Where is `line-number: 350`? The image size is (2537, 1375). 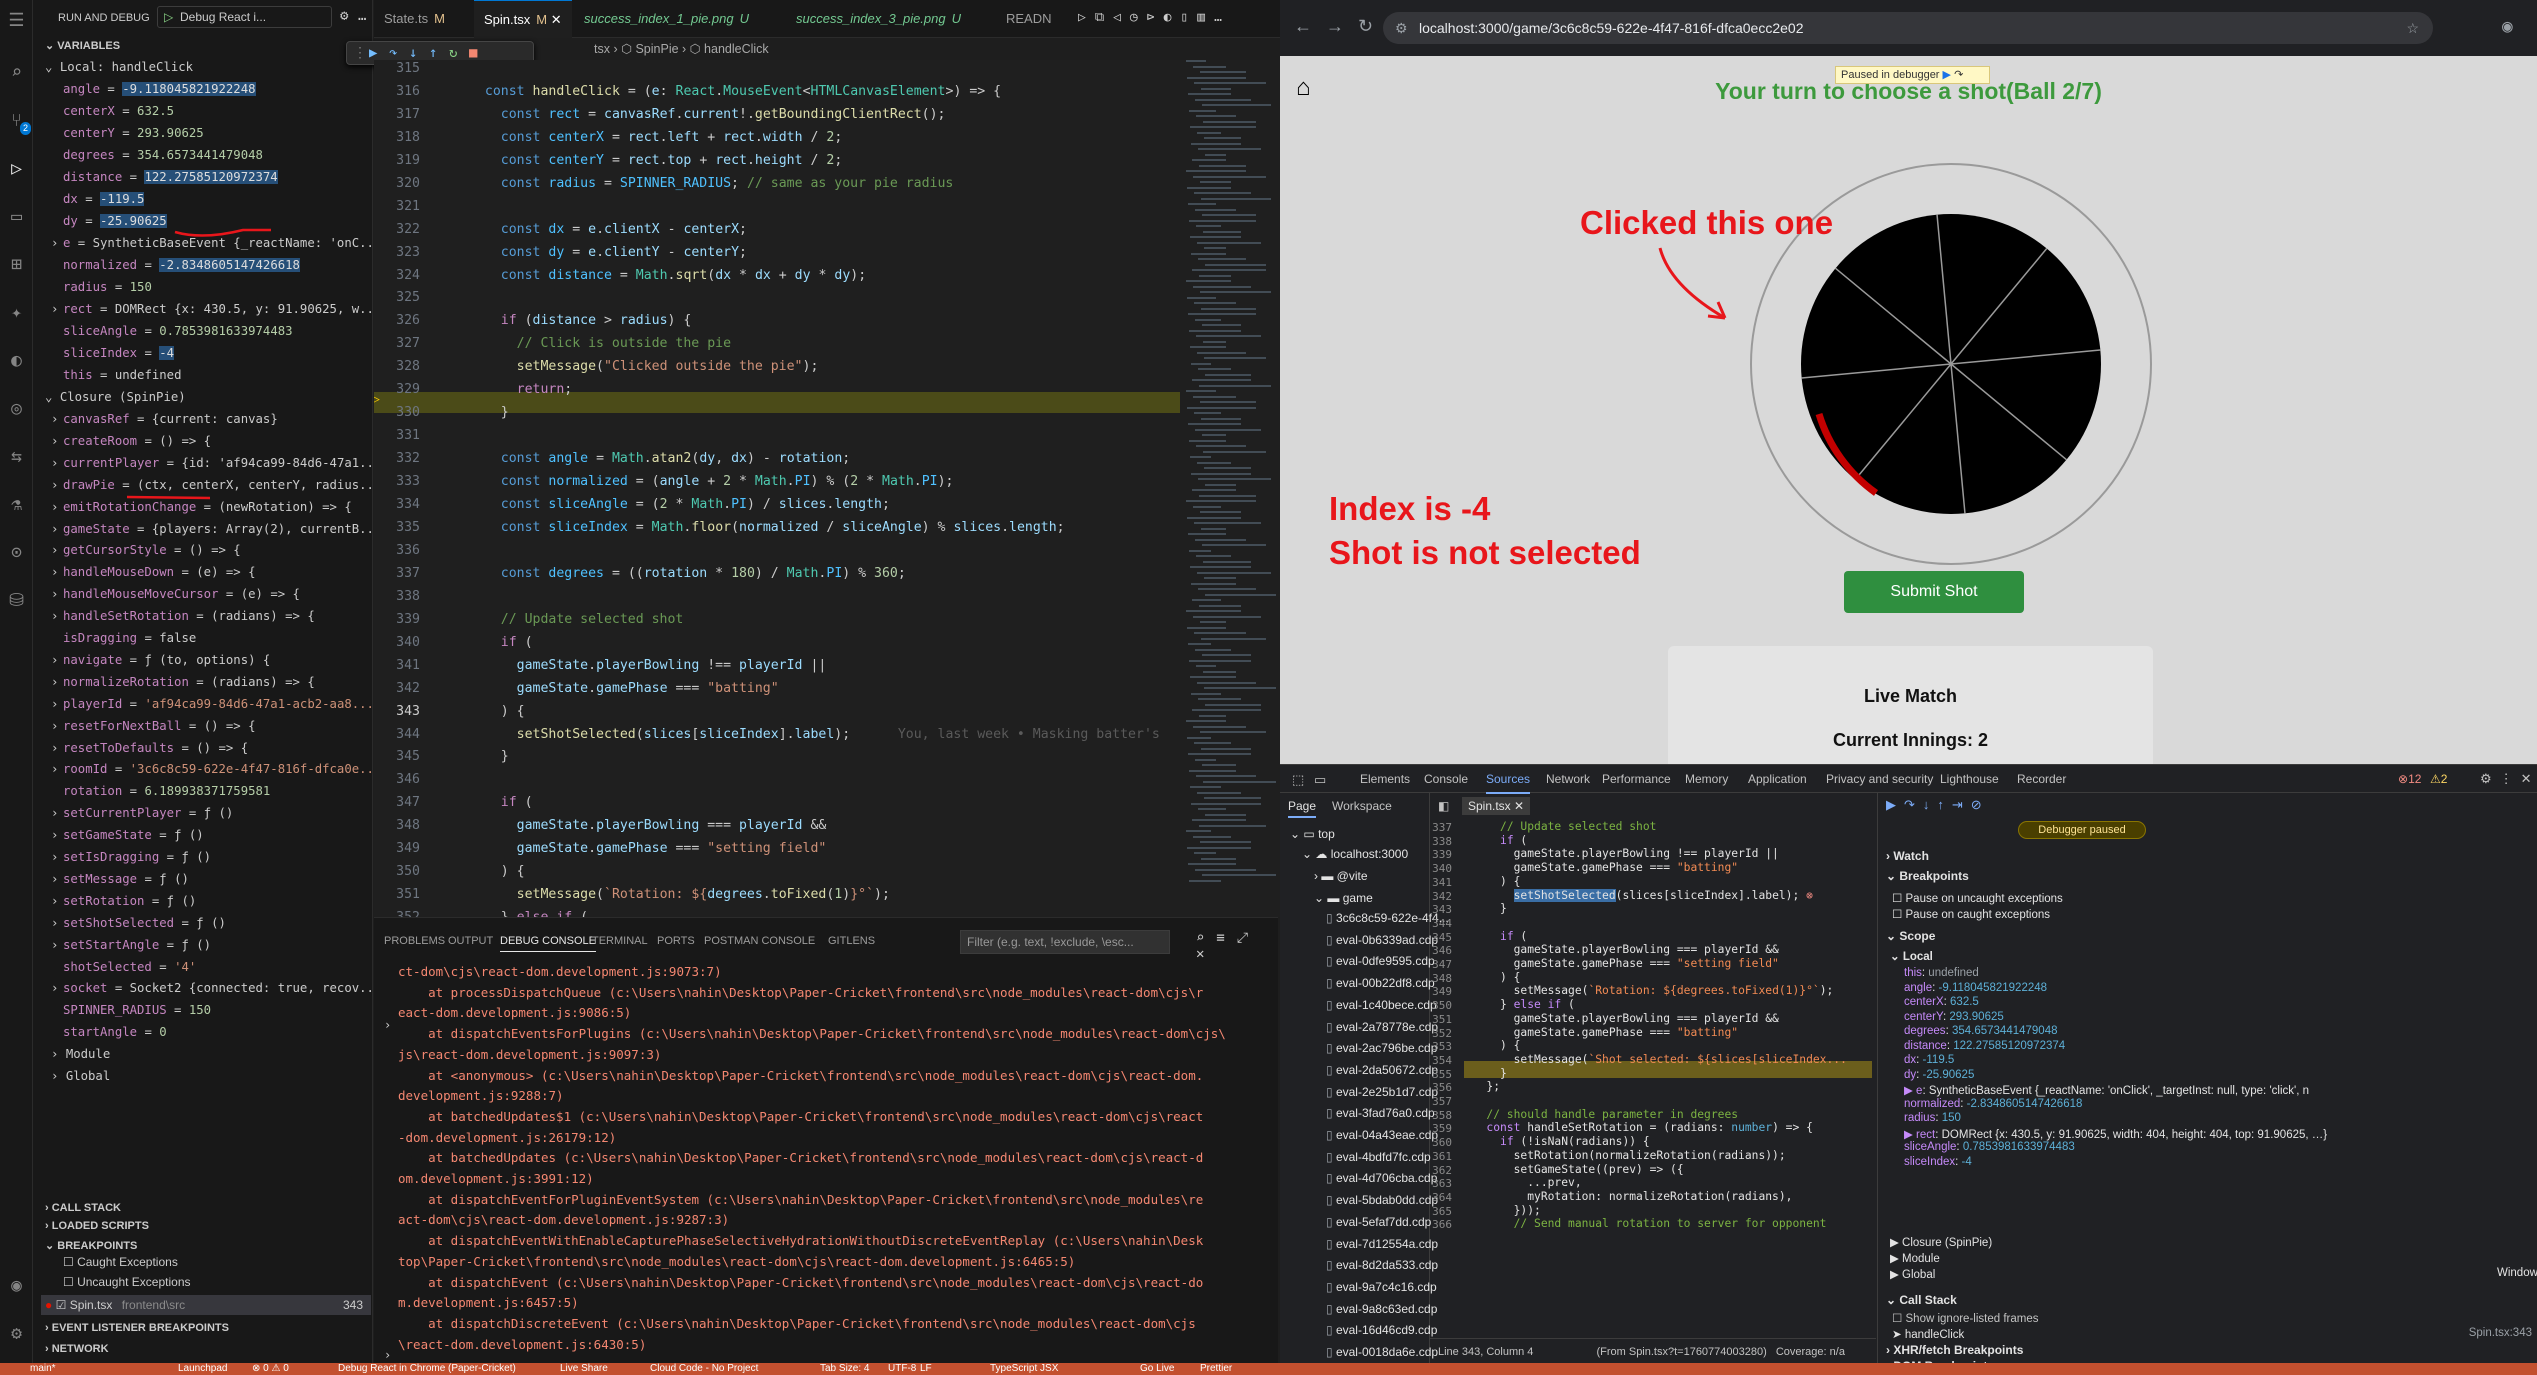 line-number: 350 is located at coordinates (397, 871).